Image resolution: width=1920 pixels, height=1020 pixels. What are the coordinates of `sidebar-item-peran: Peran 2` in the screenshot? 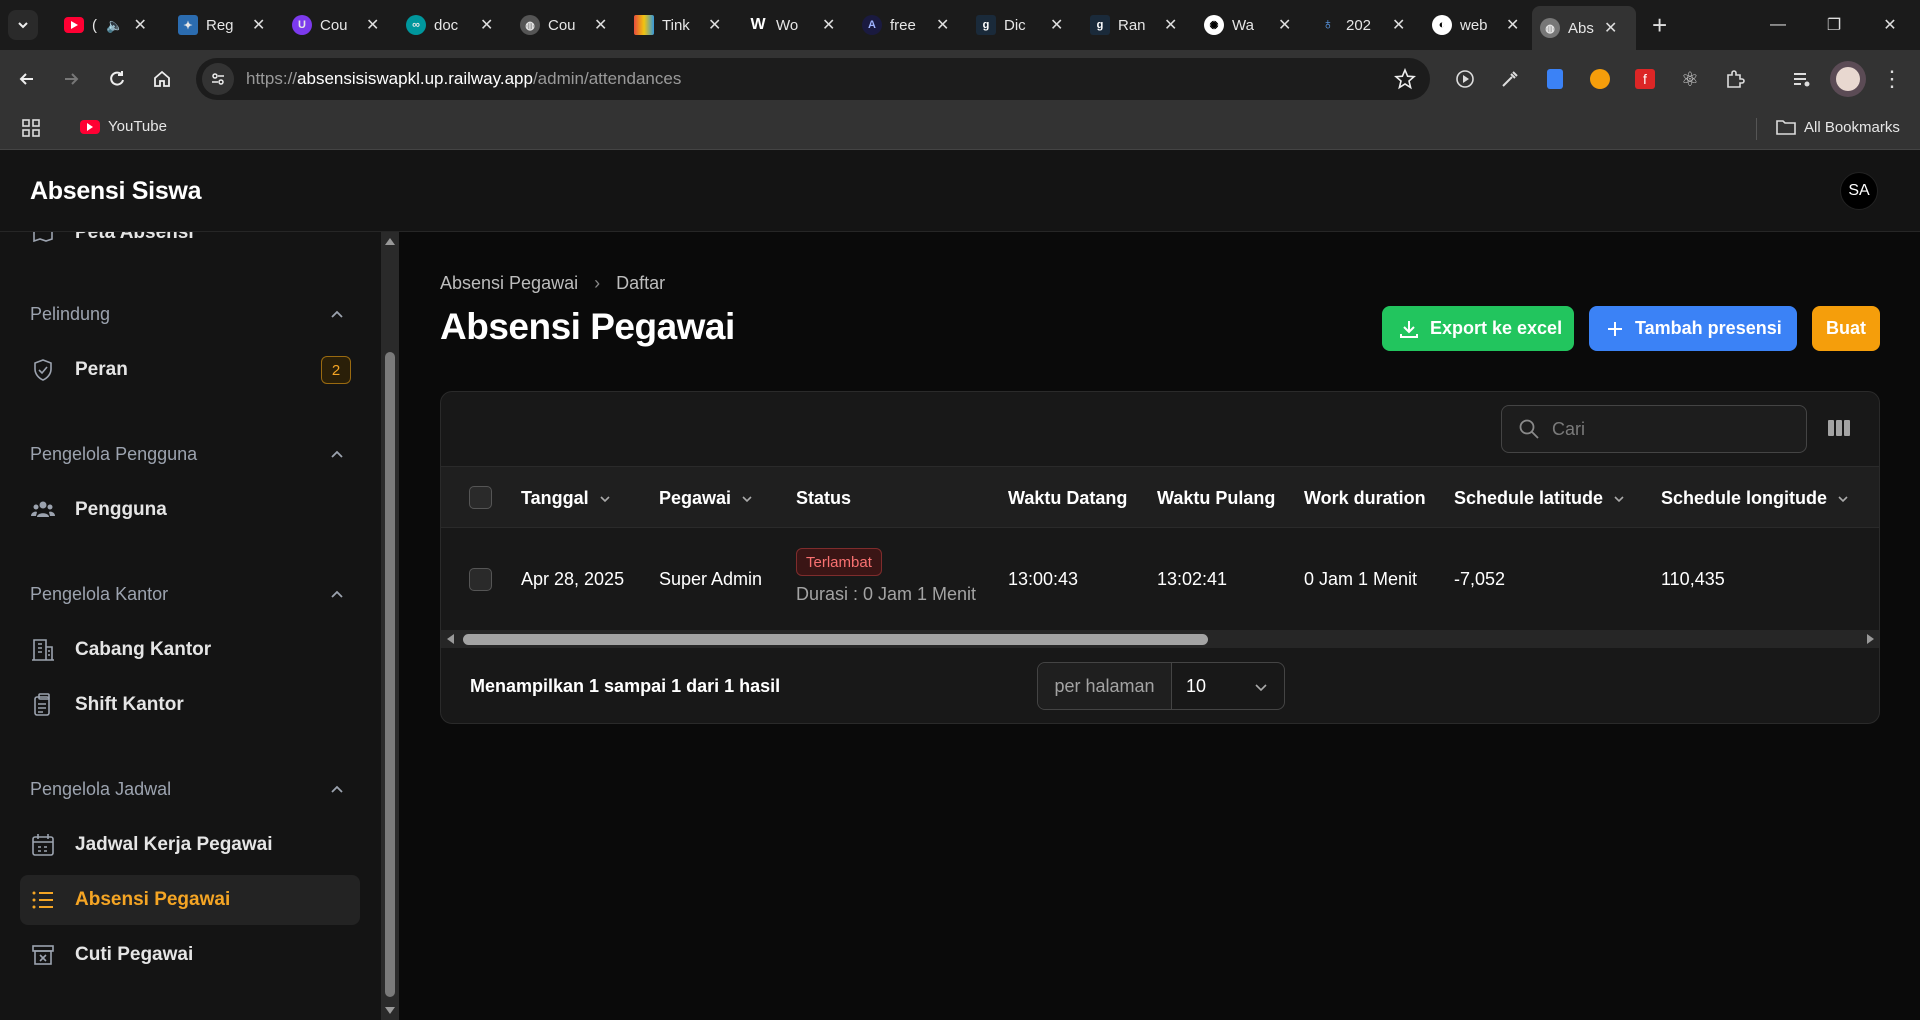 It's located at (190, 370).